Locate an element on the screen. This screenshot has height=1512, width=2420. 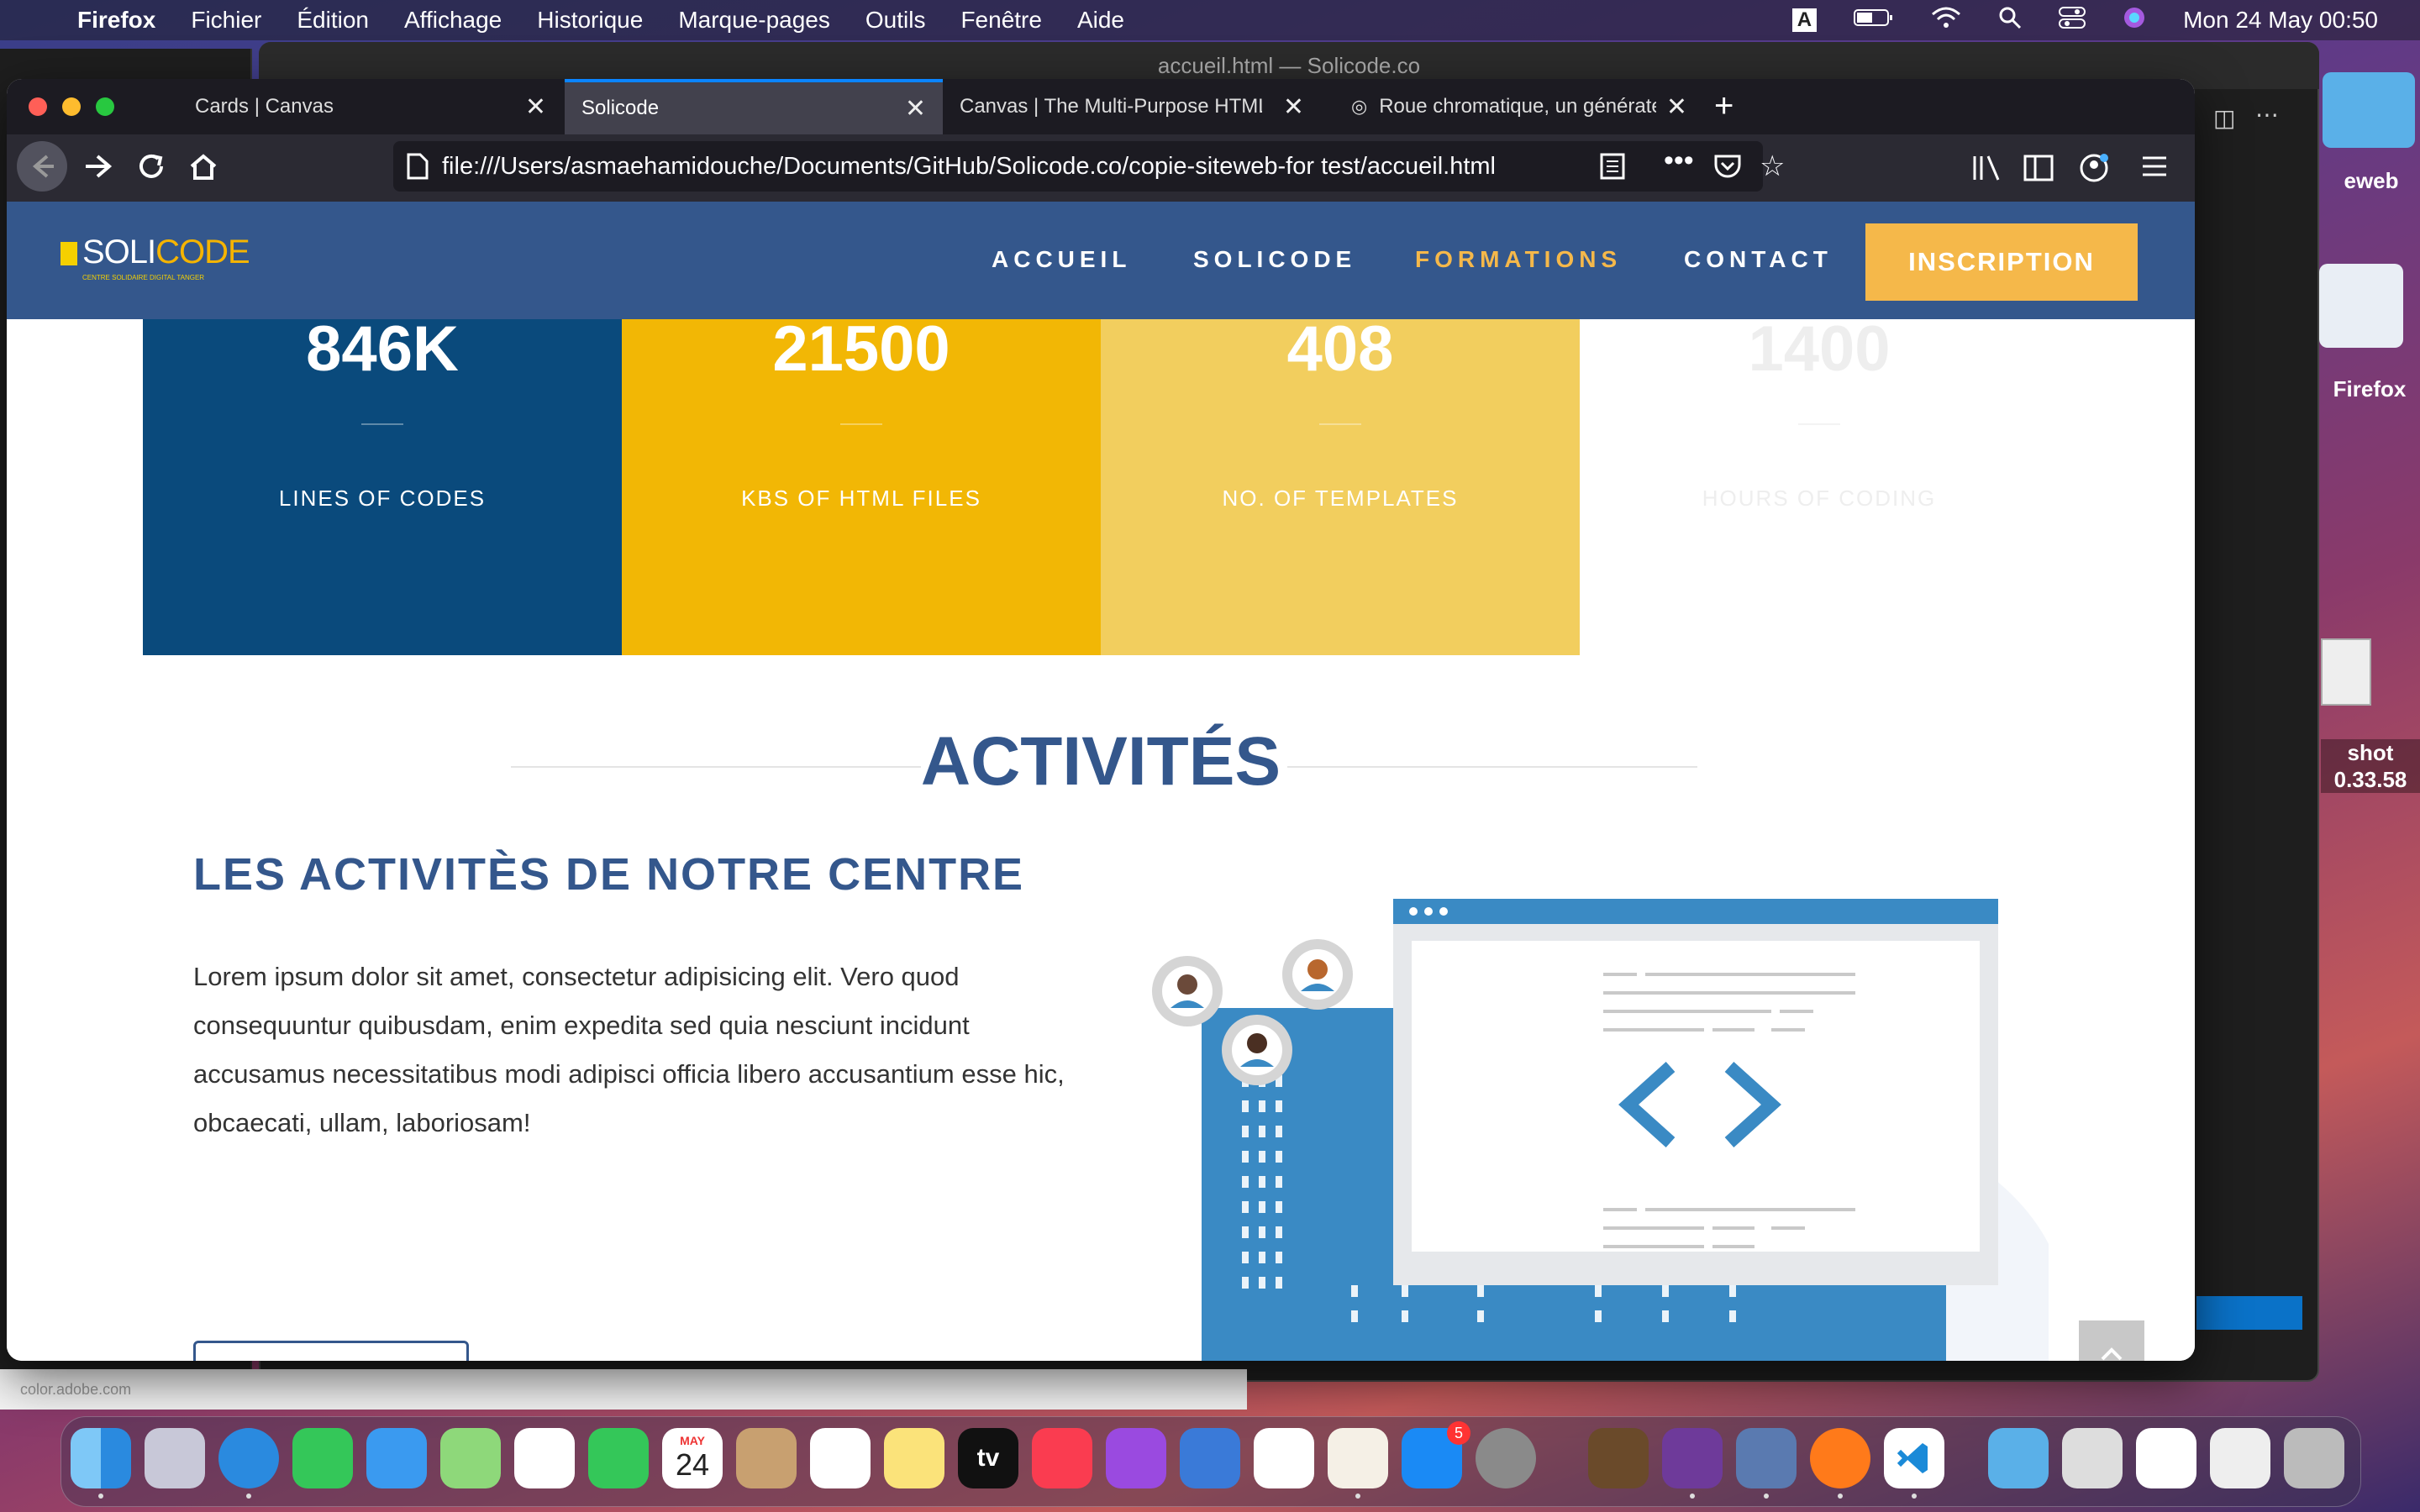
music-icon is located at coordinates (1062, 1458).